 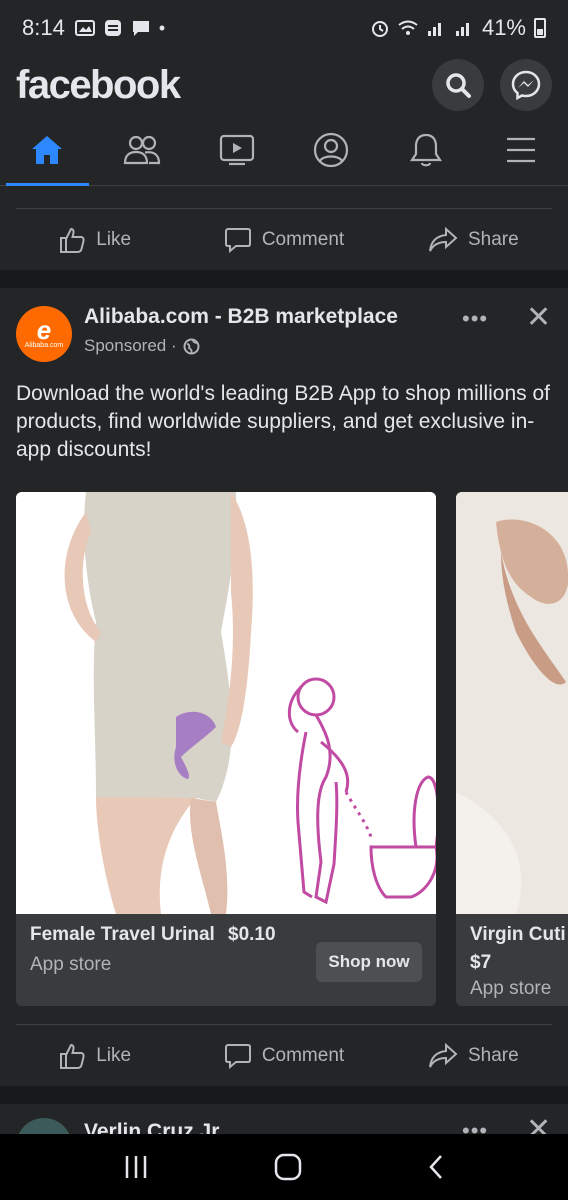 I want to click on author-name: Verlin Cruz Jr, so click(x=151, y=1127).